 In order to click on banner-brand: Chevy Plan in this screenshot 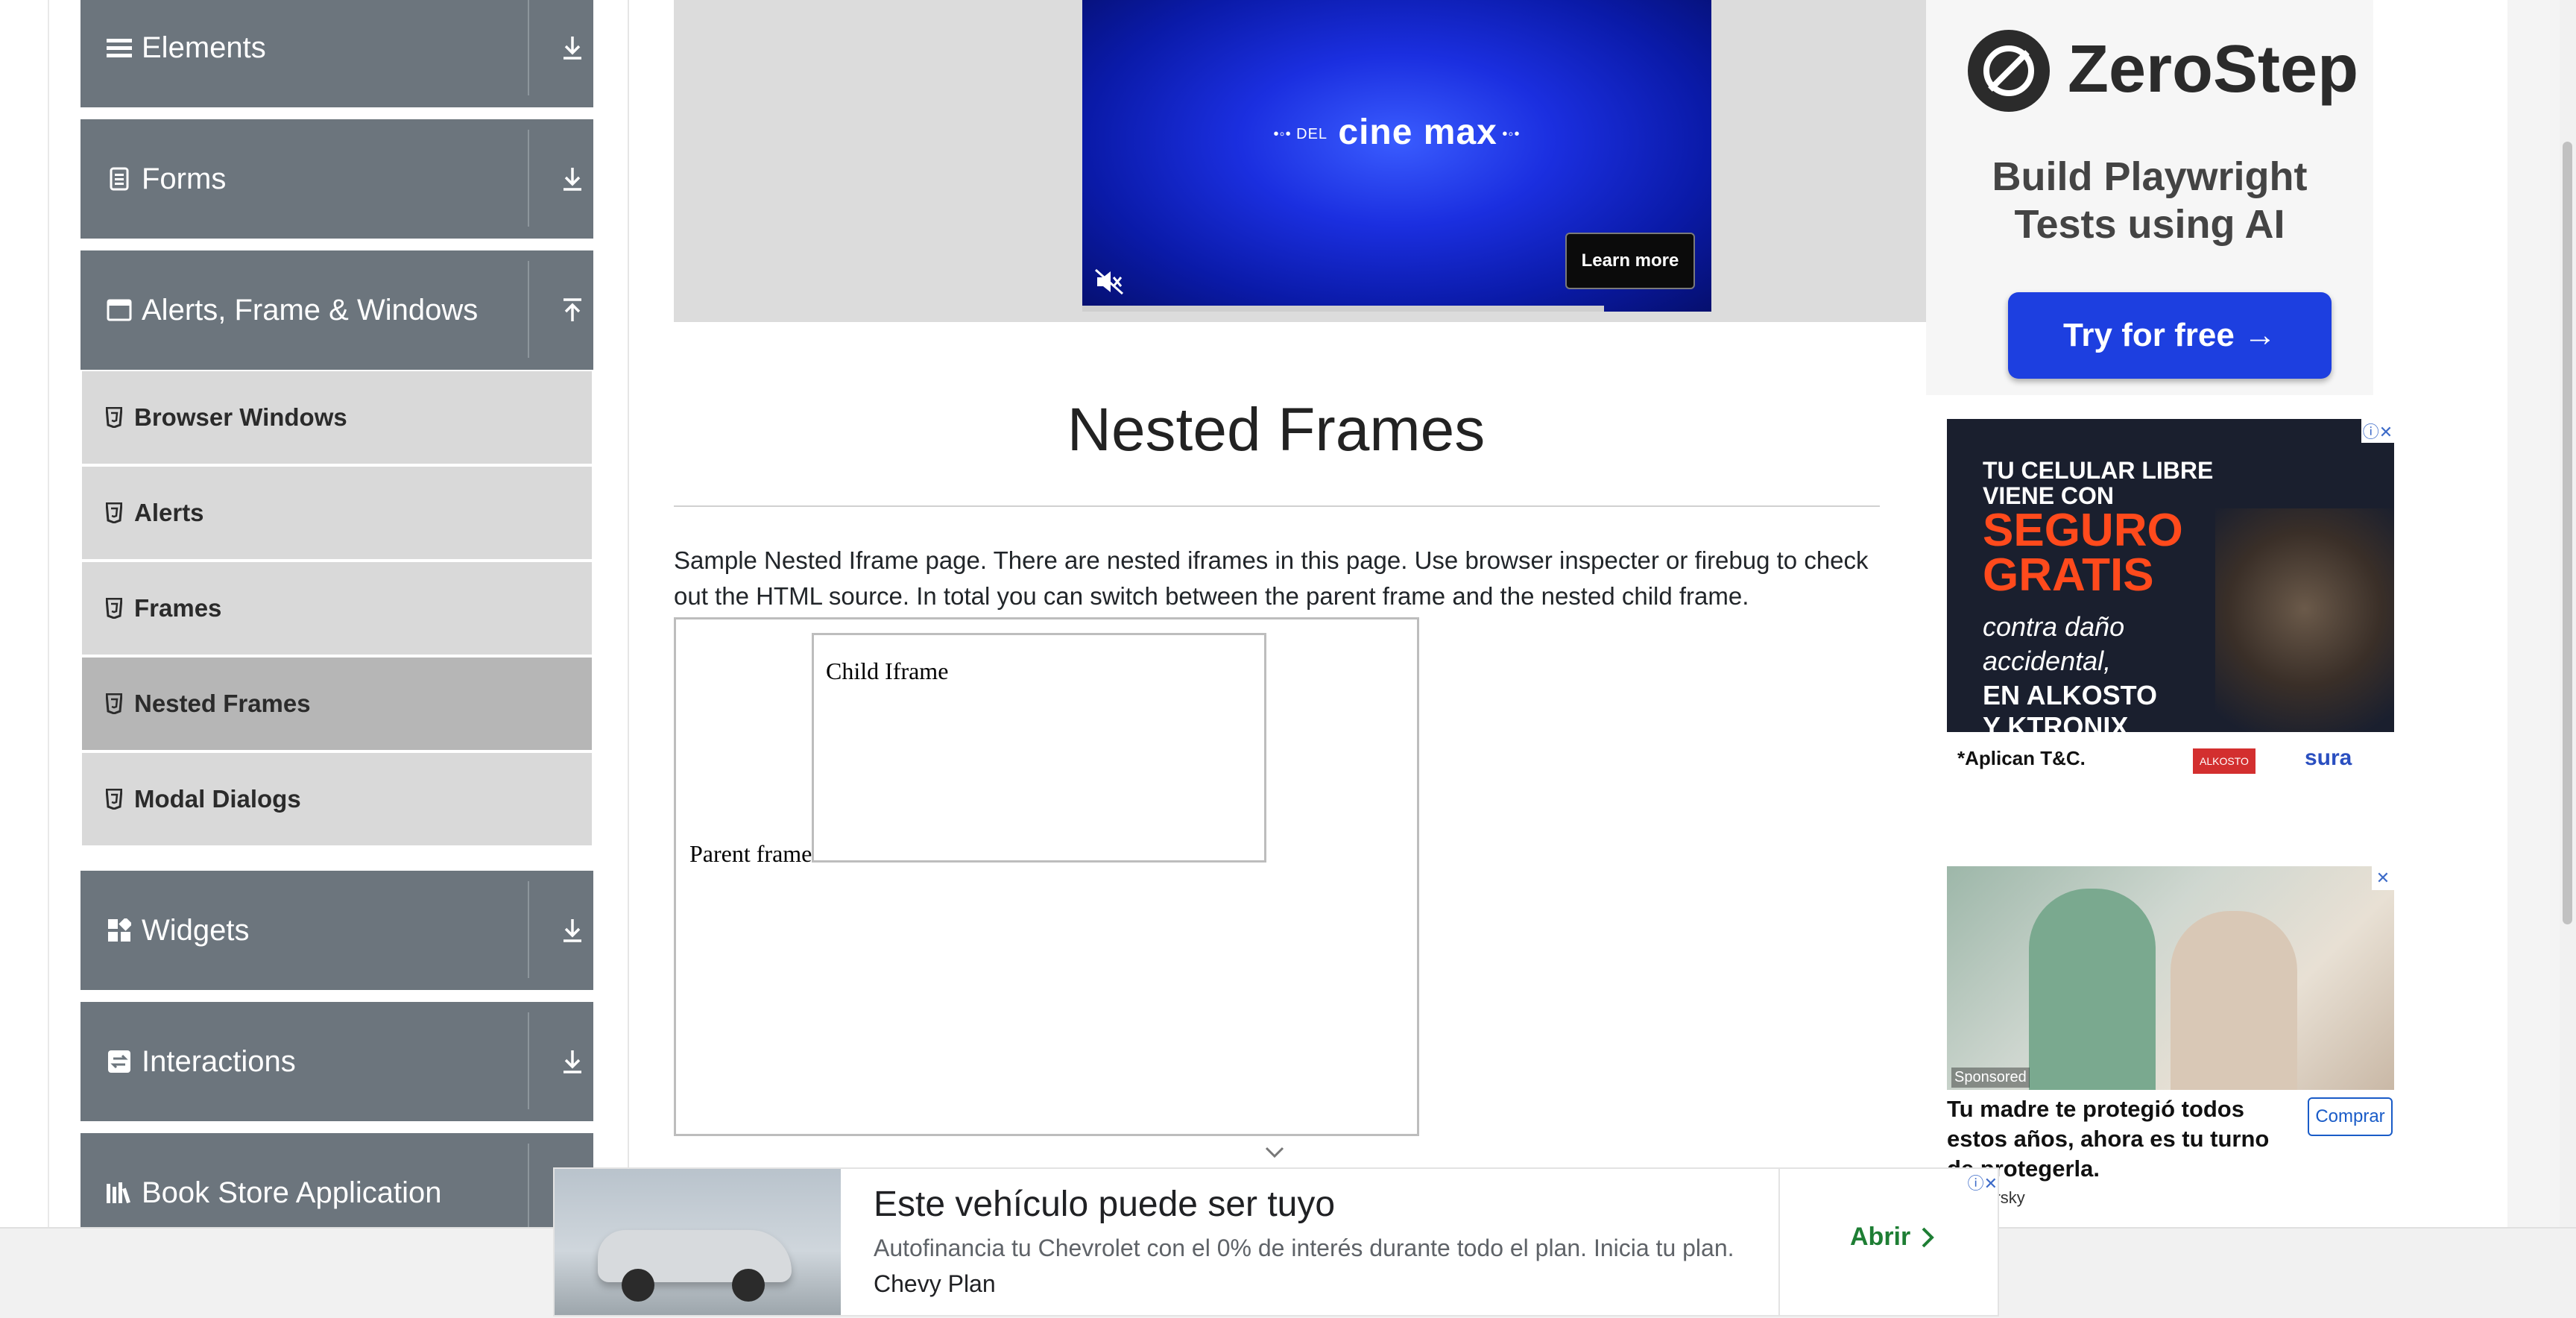, I will do `click(935, 1284)`.